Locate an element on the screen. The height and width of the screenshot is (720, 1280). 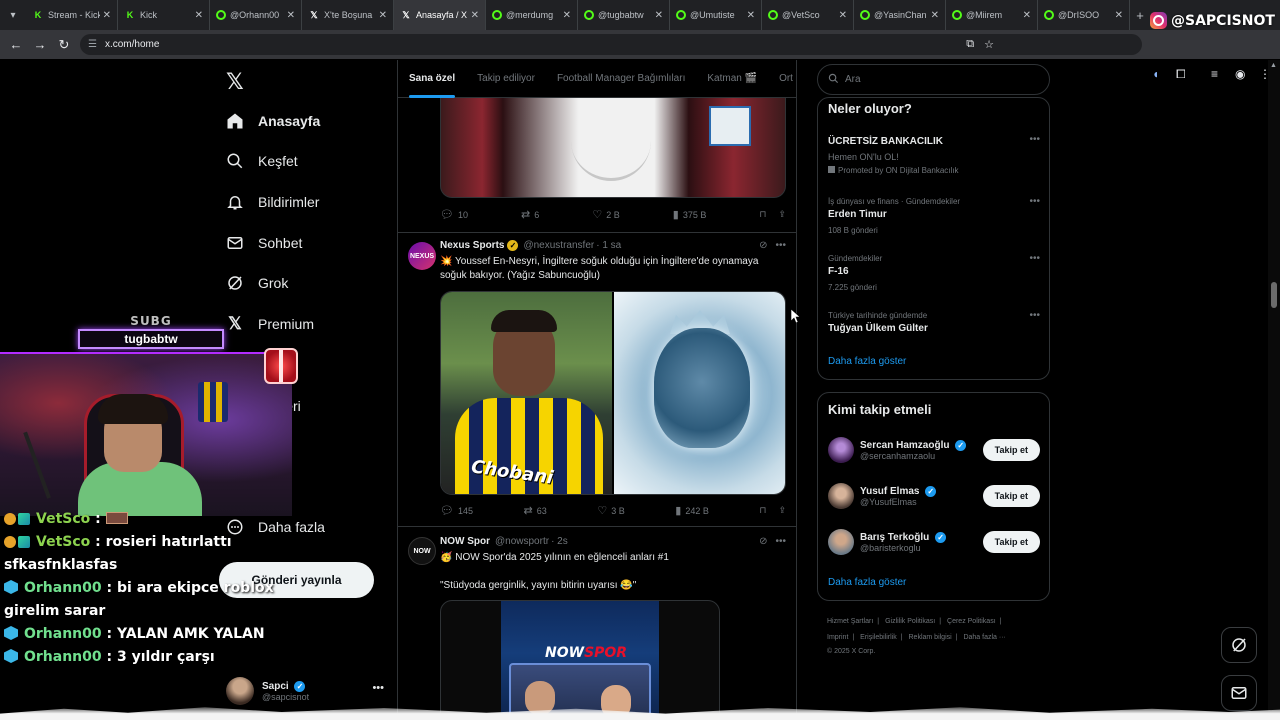
author-handle: @nexustransfer is located at coordinates (558, 245).